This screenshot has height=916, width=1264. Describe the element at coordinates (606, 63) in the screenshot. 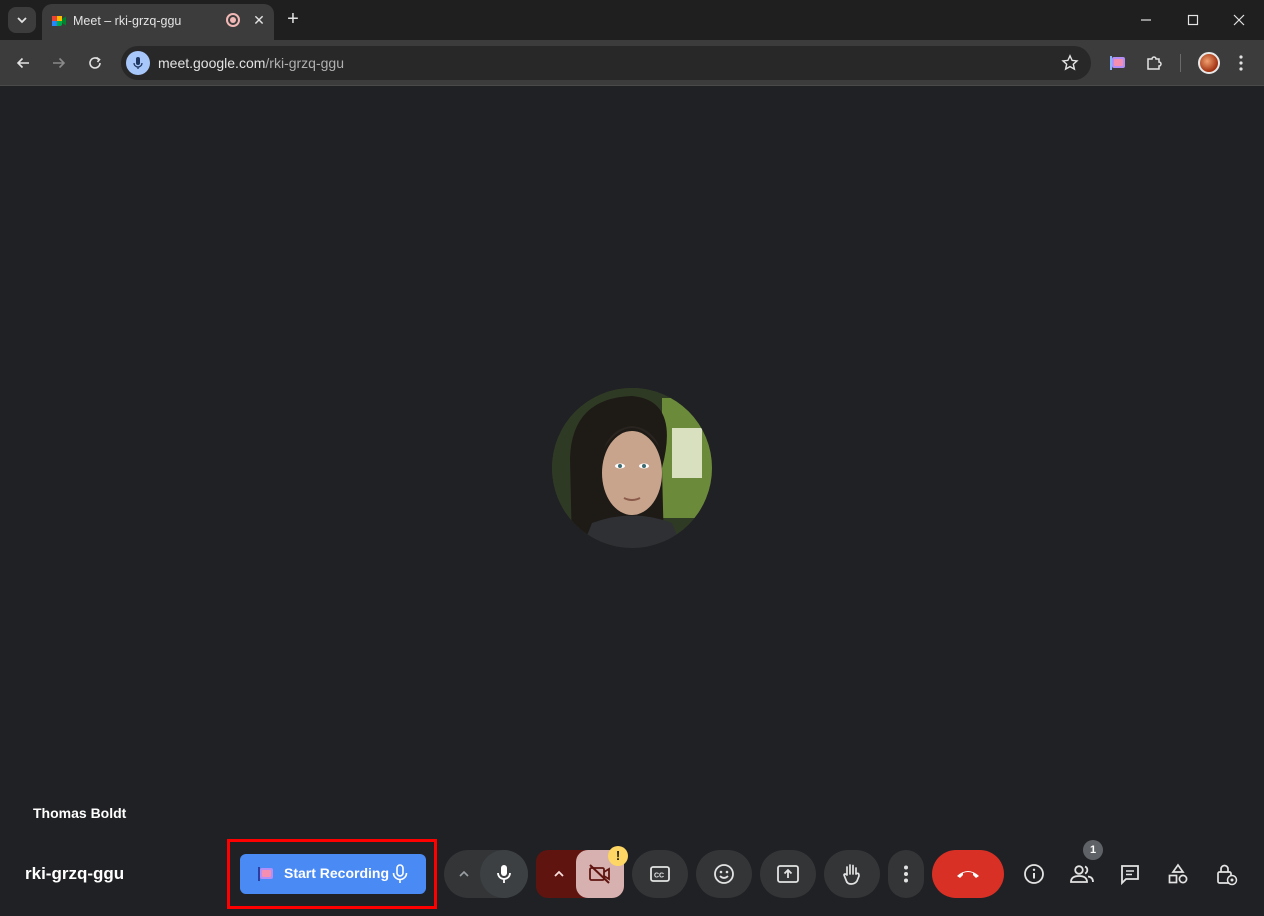

I see `address-bar: meet.google.com/rki-grzq-ggu` at that location.